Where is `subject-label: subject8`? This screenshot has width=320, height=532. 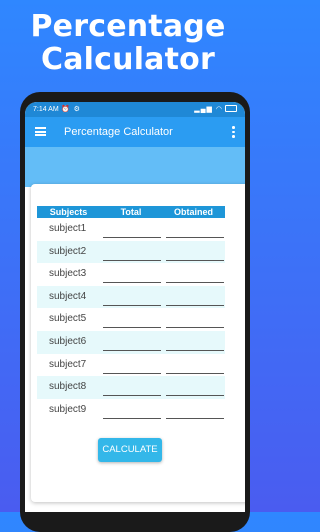 subject-label: subject8 is located at coordinates (68, 387).